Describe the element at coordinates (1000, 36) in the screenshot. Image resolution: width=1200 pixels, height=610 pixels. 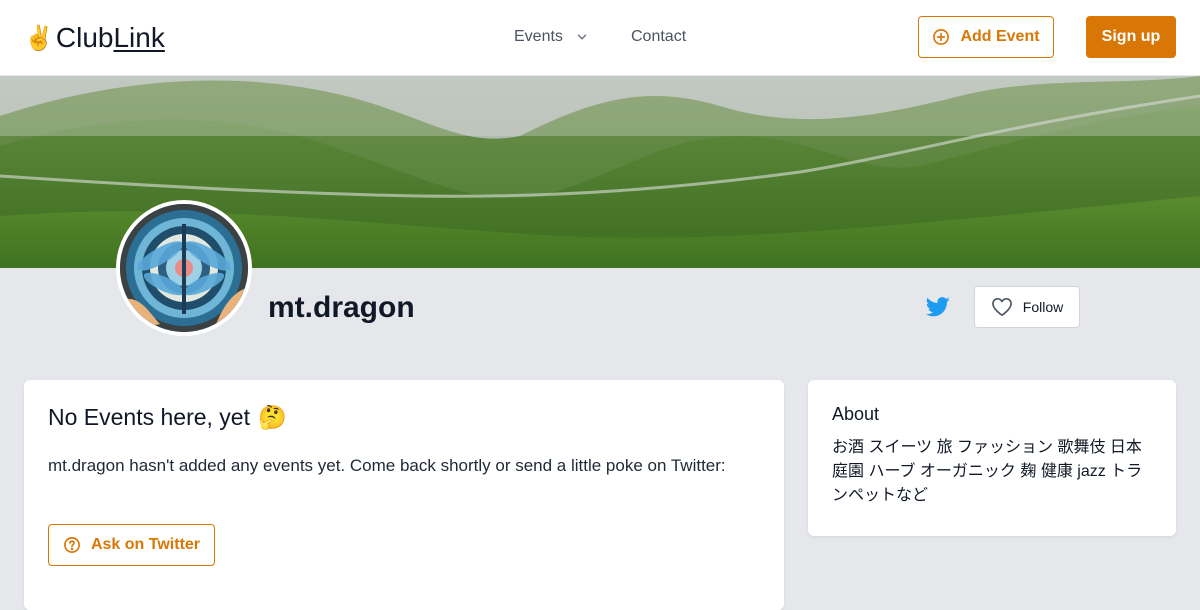
I see `add-event-label: Add Event` at that location.